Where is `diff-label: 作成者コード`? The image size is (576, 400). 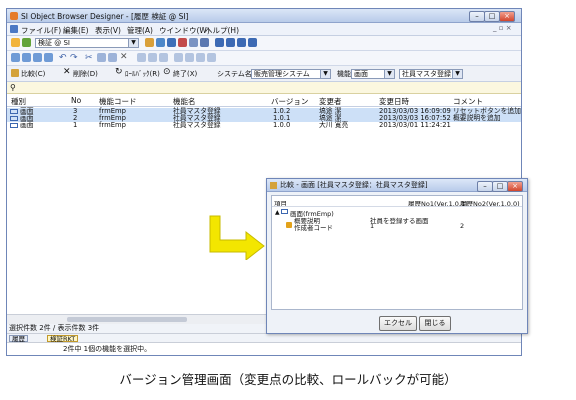 diff-label: 作成者コード is located at coordinates (313, 228).